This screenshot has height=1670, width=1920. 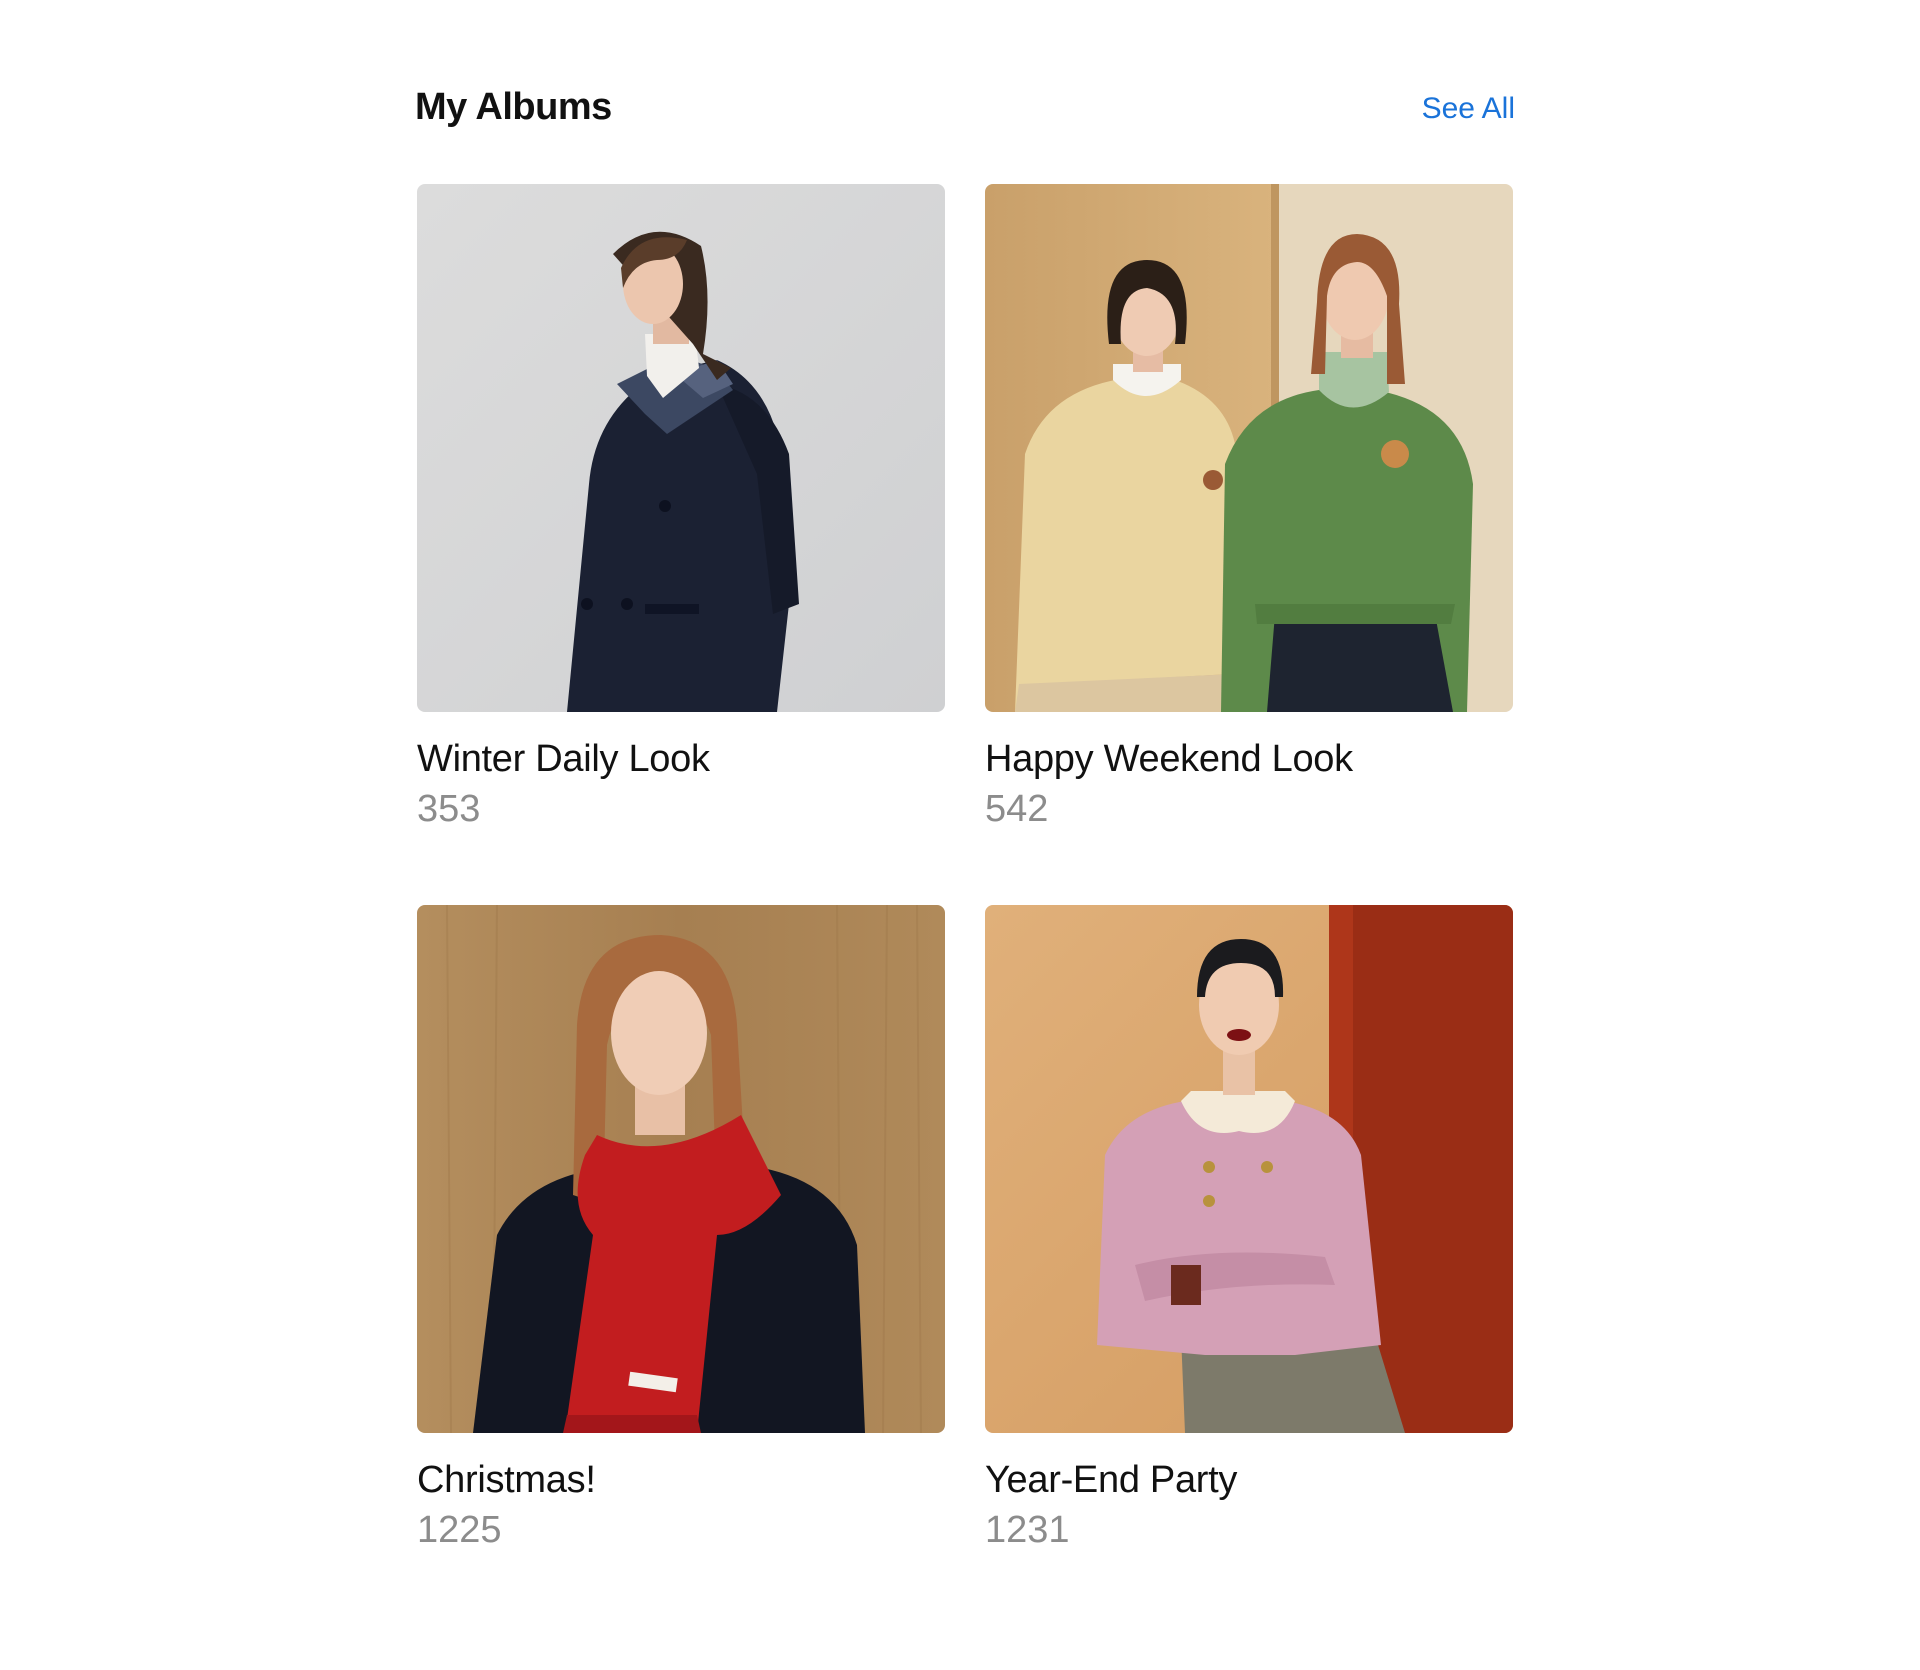 I want to click on album-card: Happy Weekend Look 542, so click(x=1249, y=508).